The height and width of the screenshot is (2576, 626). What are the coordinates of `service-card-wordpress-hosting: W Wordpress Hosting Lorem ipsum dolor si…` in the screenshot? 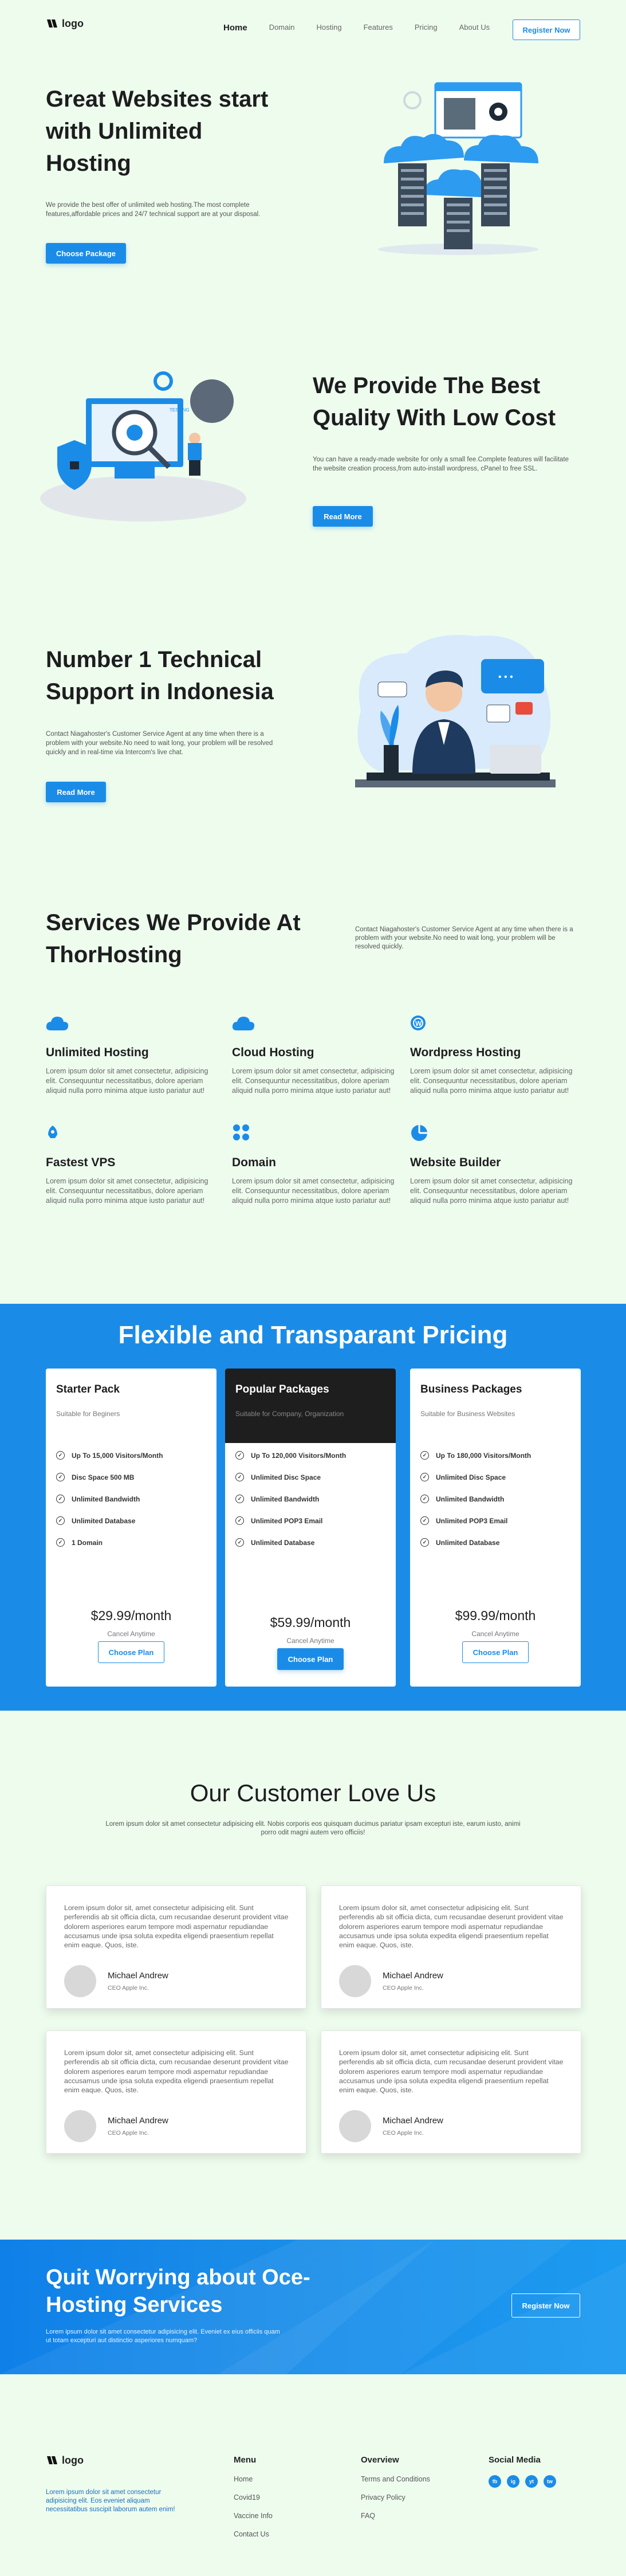 It's located at (493, 1054).